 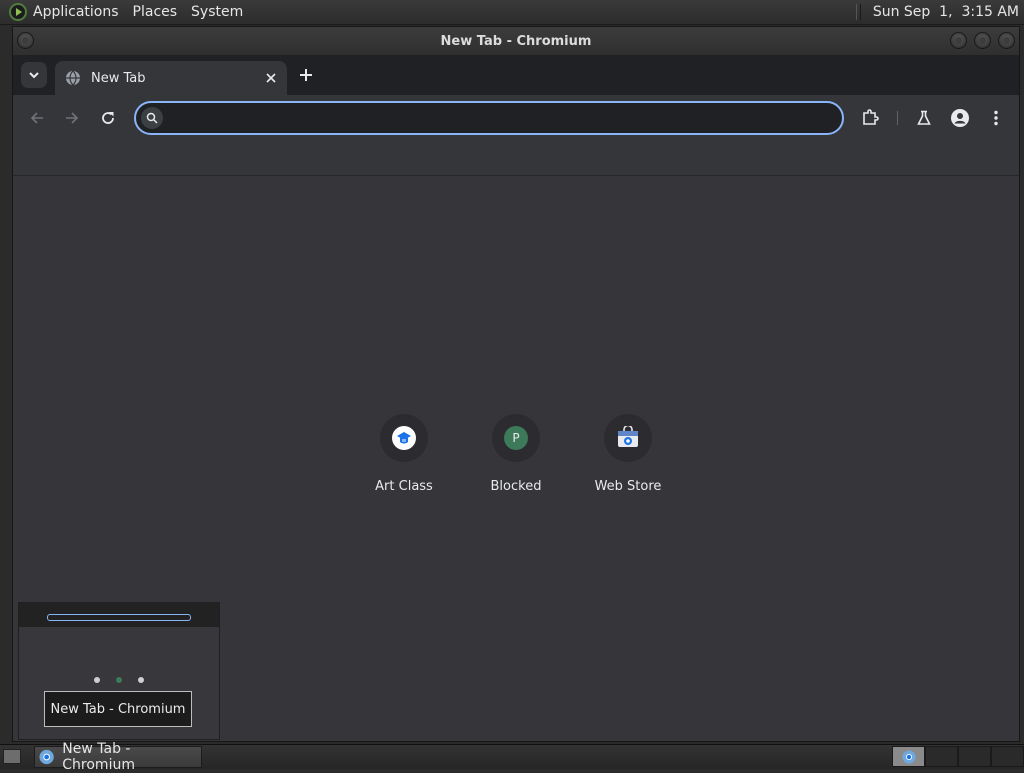 I want to click on menu-applications: Applications, so click(x=76, y=12).